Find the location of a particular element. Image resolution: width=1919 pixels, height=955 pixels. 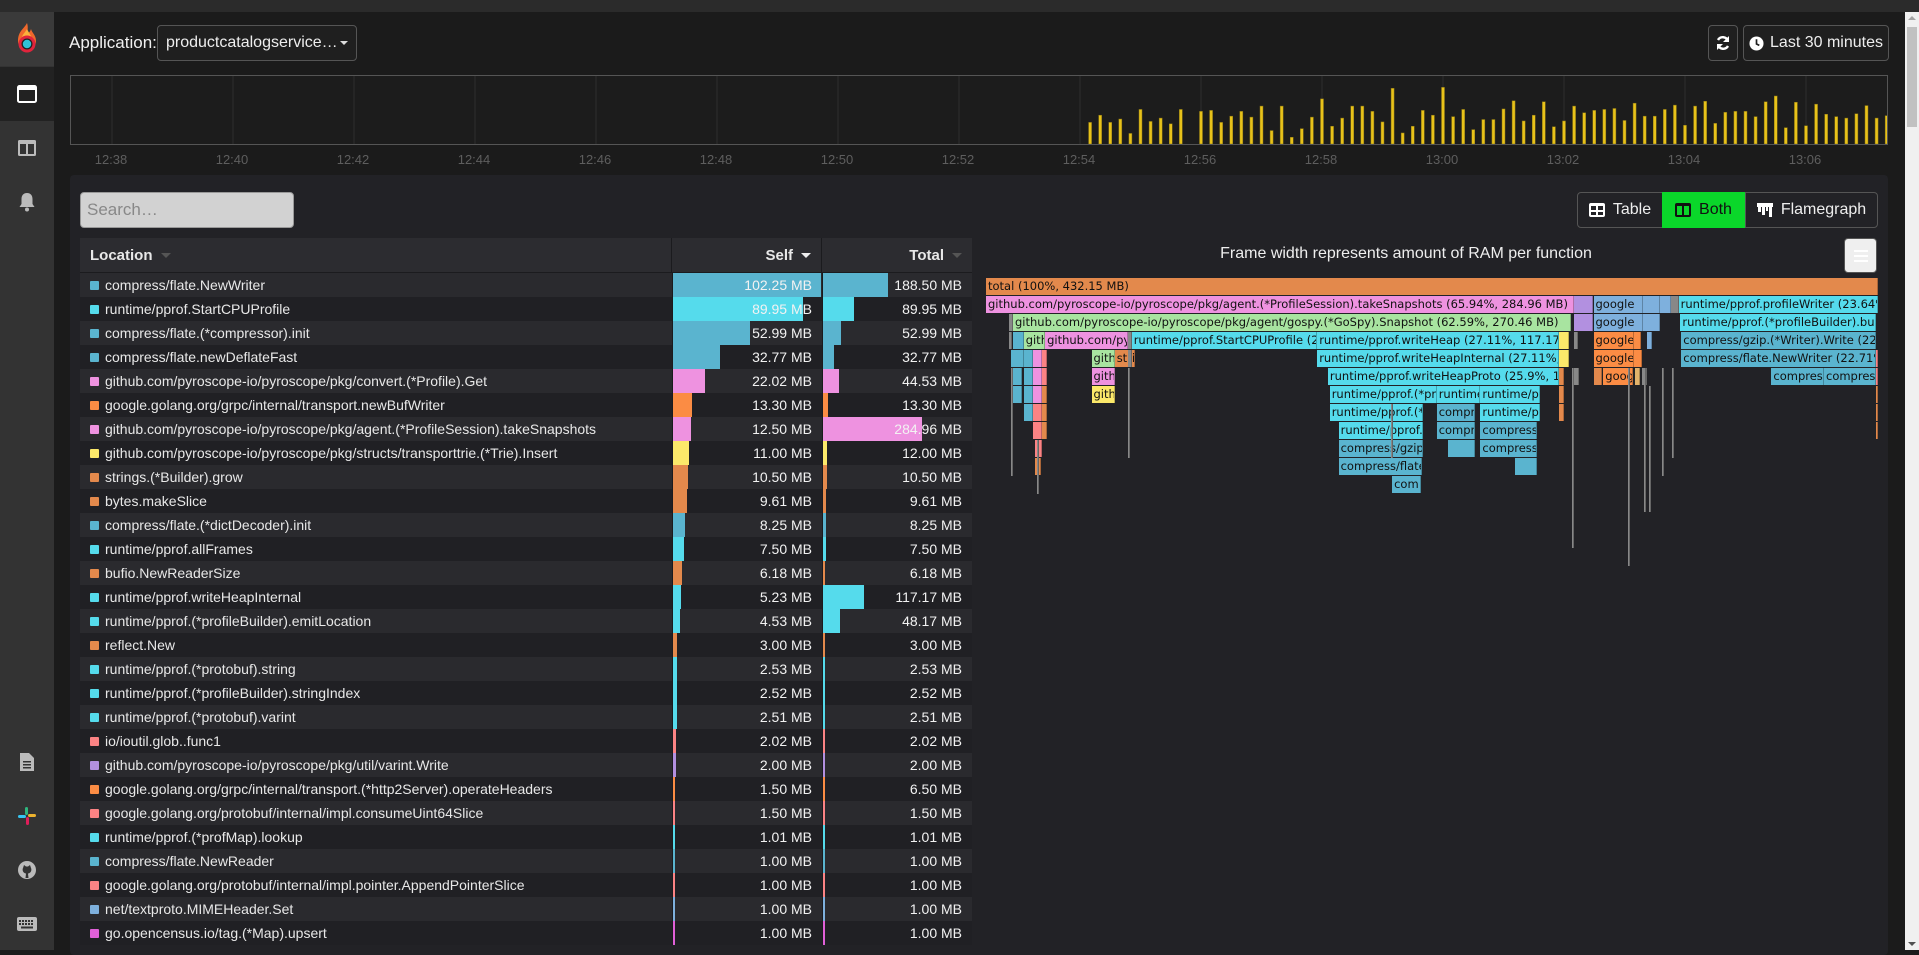

flame-frame: compress is located at coordinates (1456, 430).